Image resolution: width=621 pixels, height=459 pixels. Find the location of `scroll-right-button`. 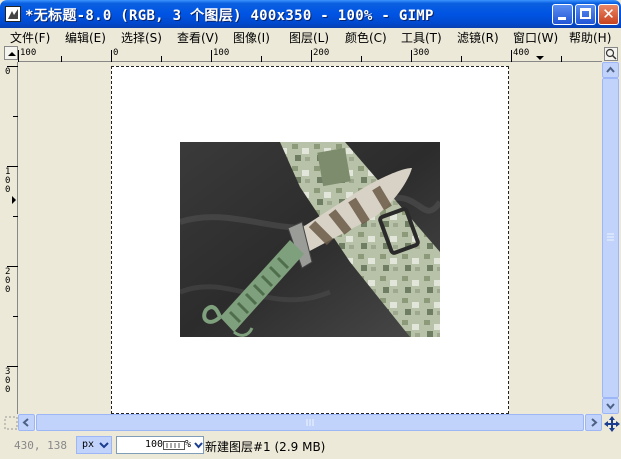

scroll-right-button is located at coordinates (593, 422).